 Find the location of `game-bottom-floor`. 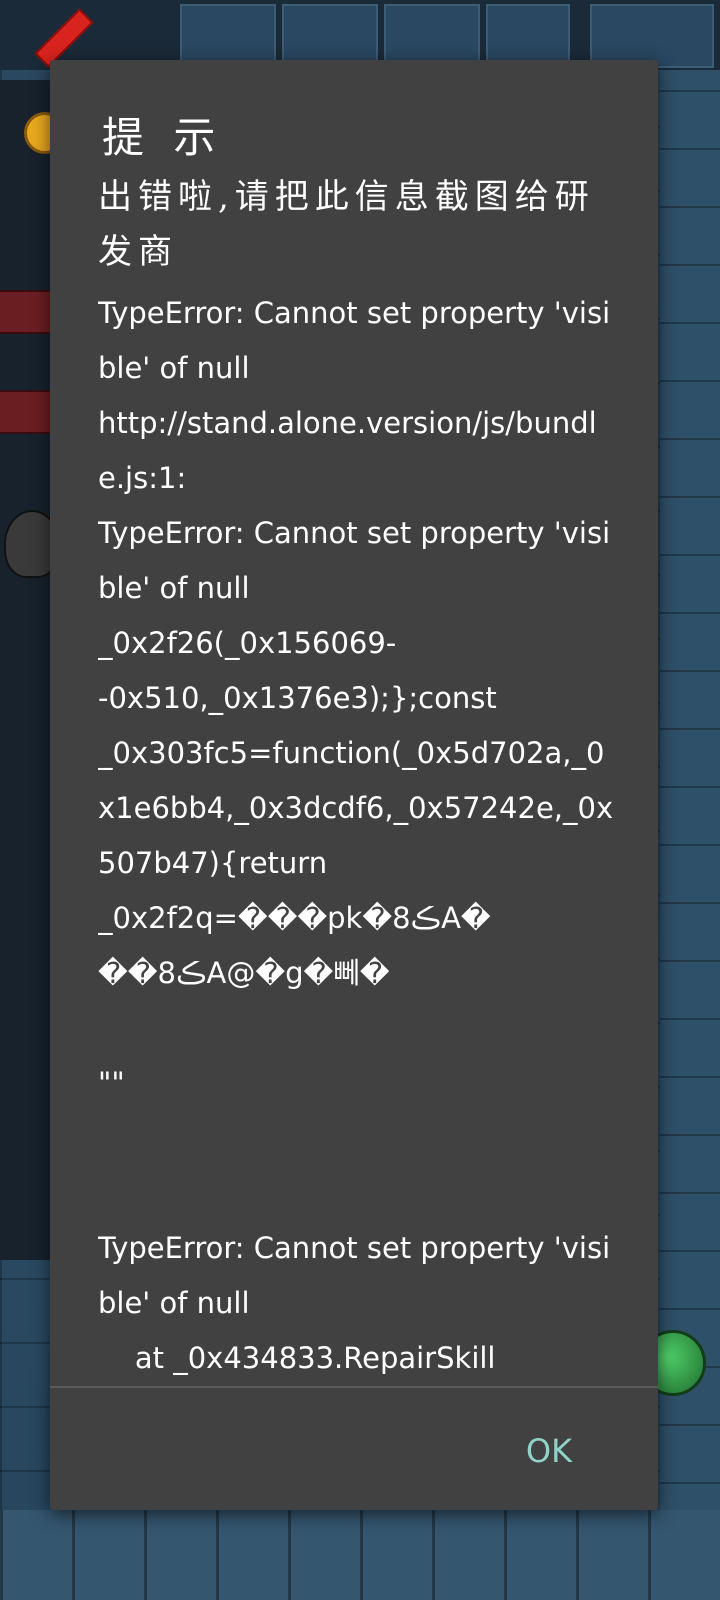

game-bottom-floor is located at coordinates (360, 1555).